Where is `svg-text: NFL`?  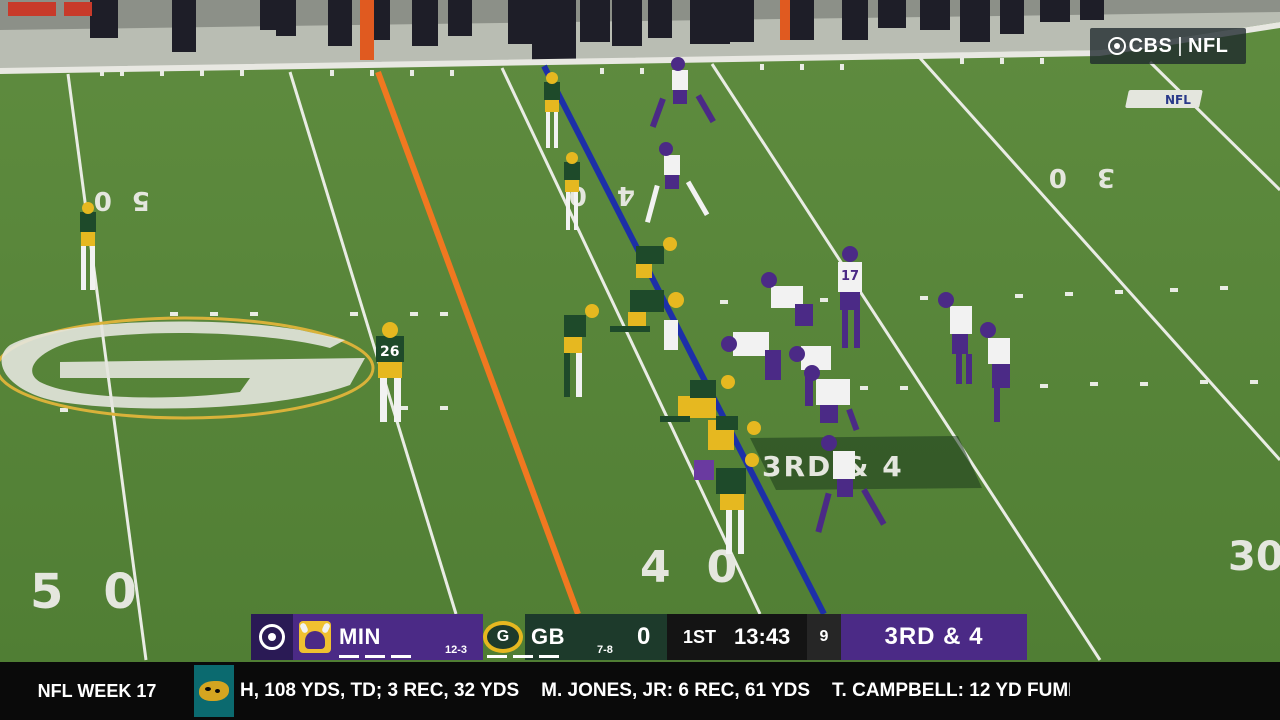 svg-text: NFL is located at coordinates (1178, 100).